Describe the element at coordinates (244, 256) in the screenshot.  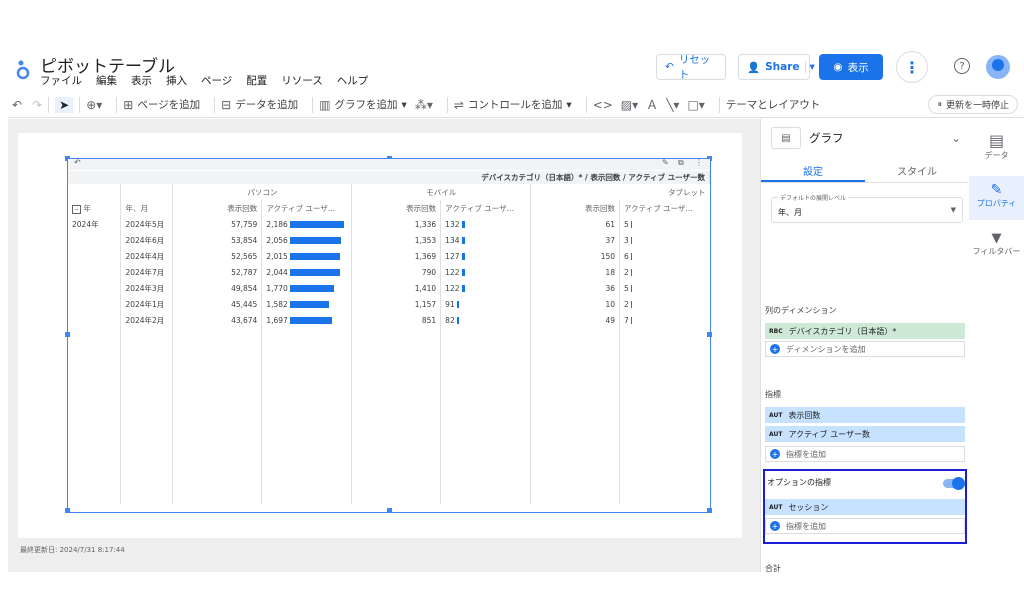
I see `cell-value: 52,565` at that location.